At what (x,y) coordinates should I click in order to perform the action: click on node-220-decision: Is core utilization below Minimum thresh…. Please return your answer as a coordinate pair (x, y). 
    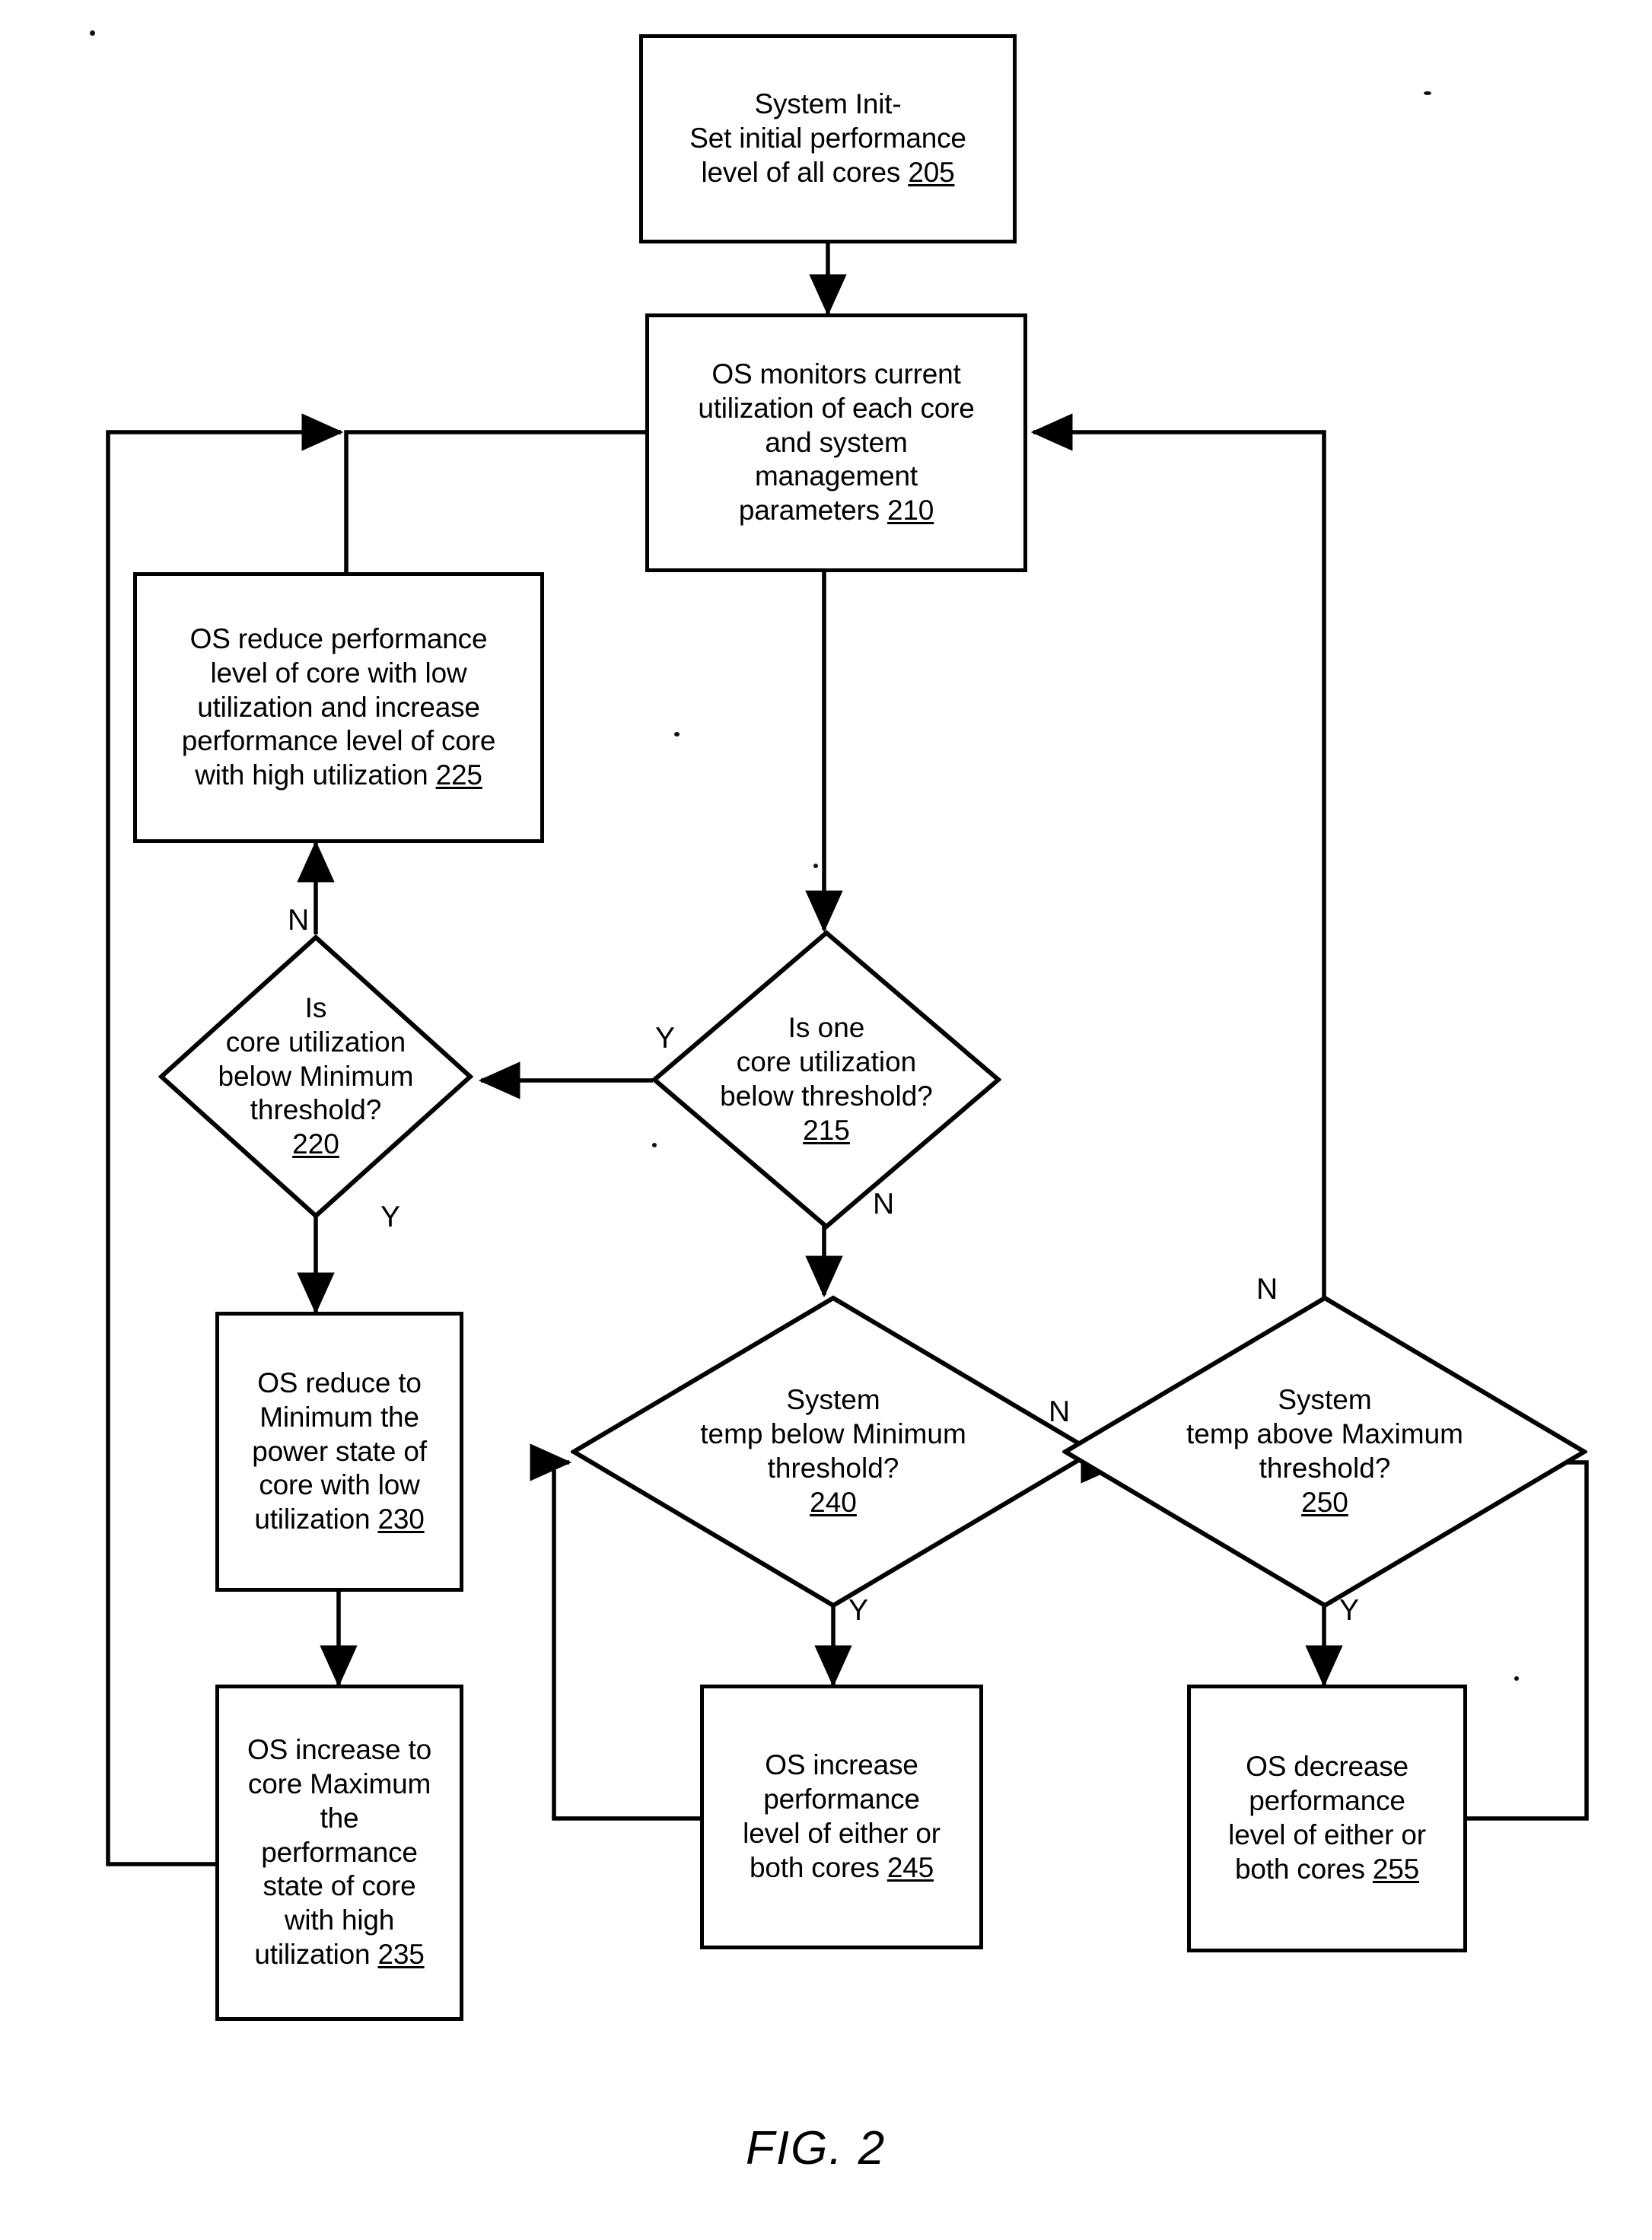
    Looking at the image, I should click on (315, 1076).